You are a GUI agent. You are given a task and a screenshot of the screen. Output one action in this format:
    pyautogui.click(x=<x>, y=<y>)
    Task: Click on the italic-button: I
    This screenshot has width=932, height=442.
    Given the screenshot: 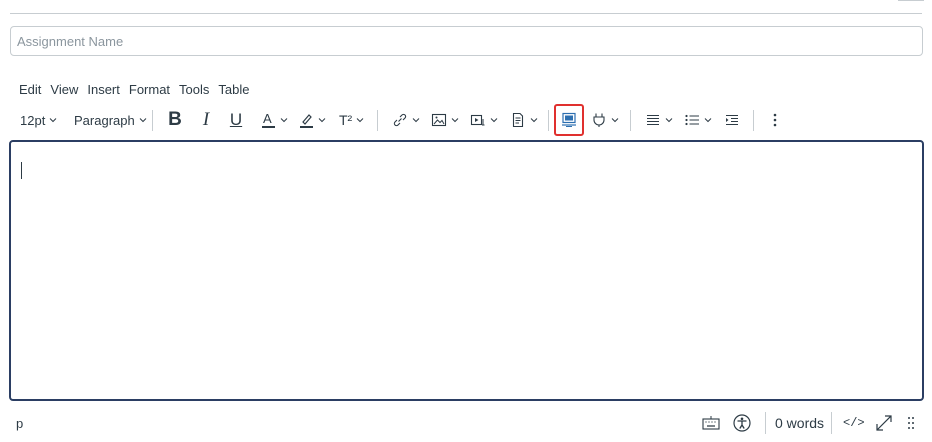 What is the action you would take?
    pyautogui.click(x=206, y=120)
    